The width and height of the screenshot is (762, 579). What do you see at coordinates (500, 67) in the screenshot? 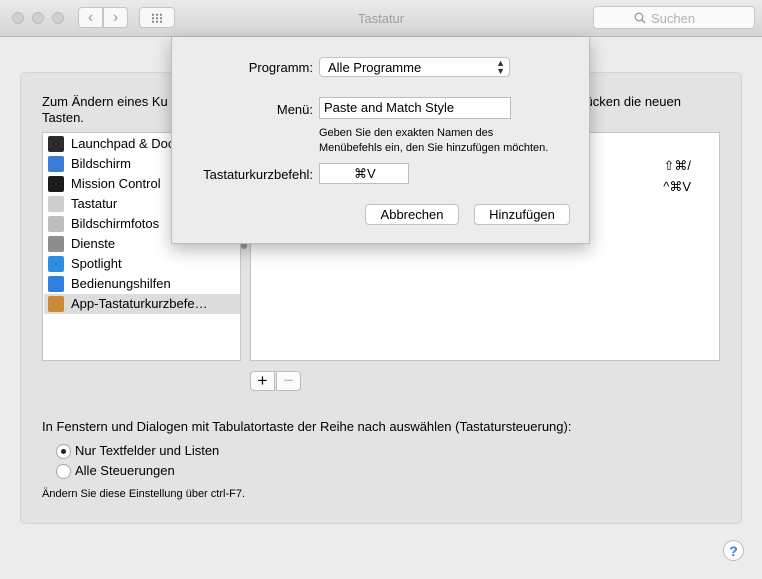
I see `popup-arrows-icon: ▲ ▼` at bounding box center [500, 67].